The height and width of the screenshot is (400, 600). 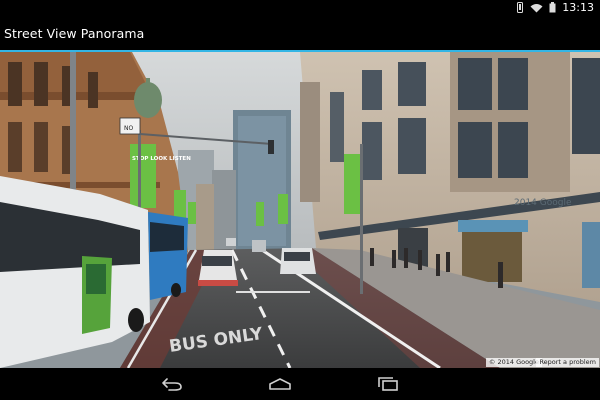 What do you see at coordinates (536, 7) in the screenshot?
I see `wifi-icon` at bounding box center [536, 7].